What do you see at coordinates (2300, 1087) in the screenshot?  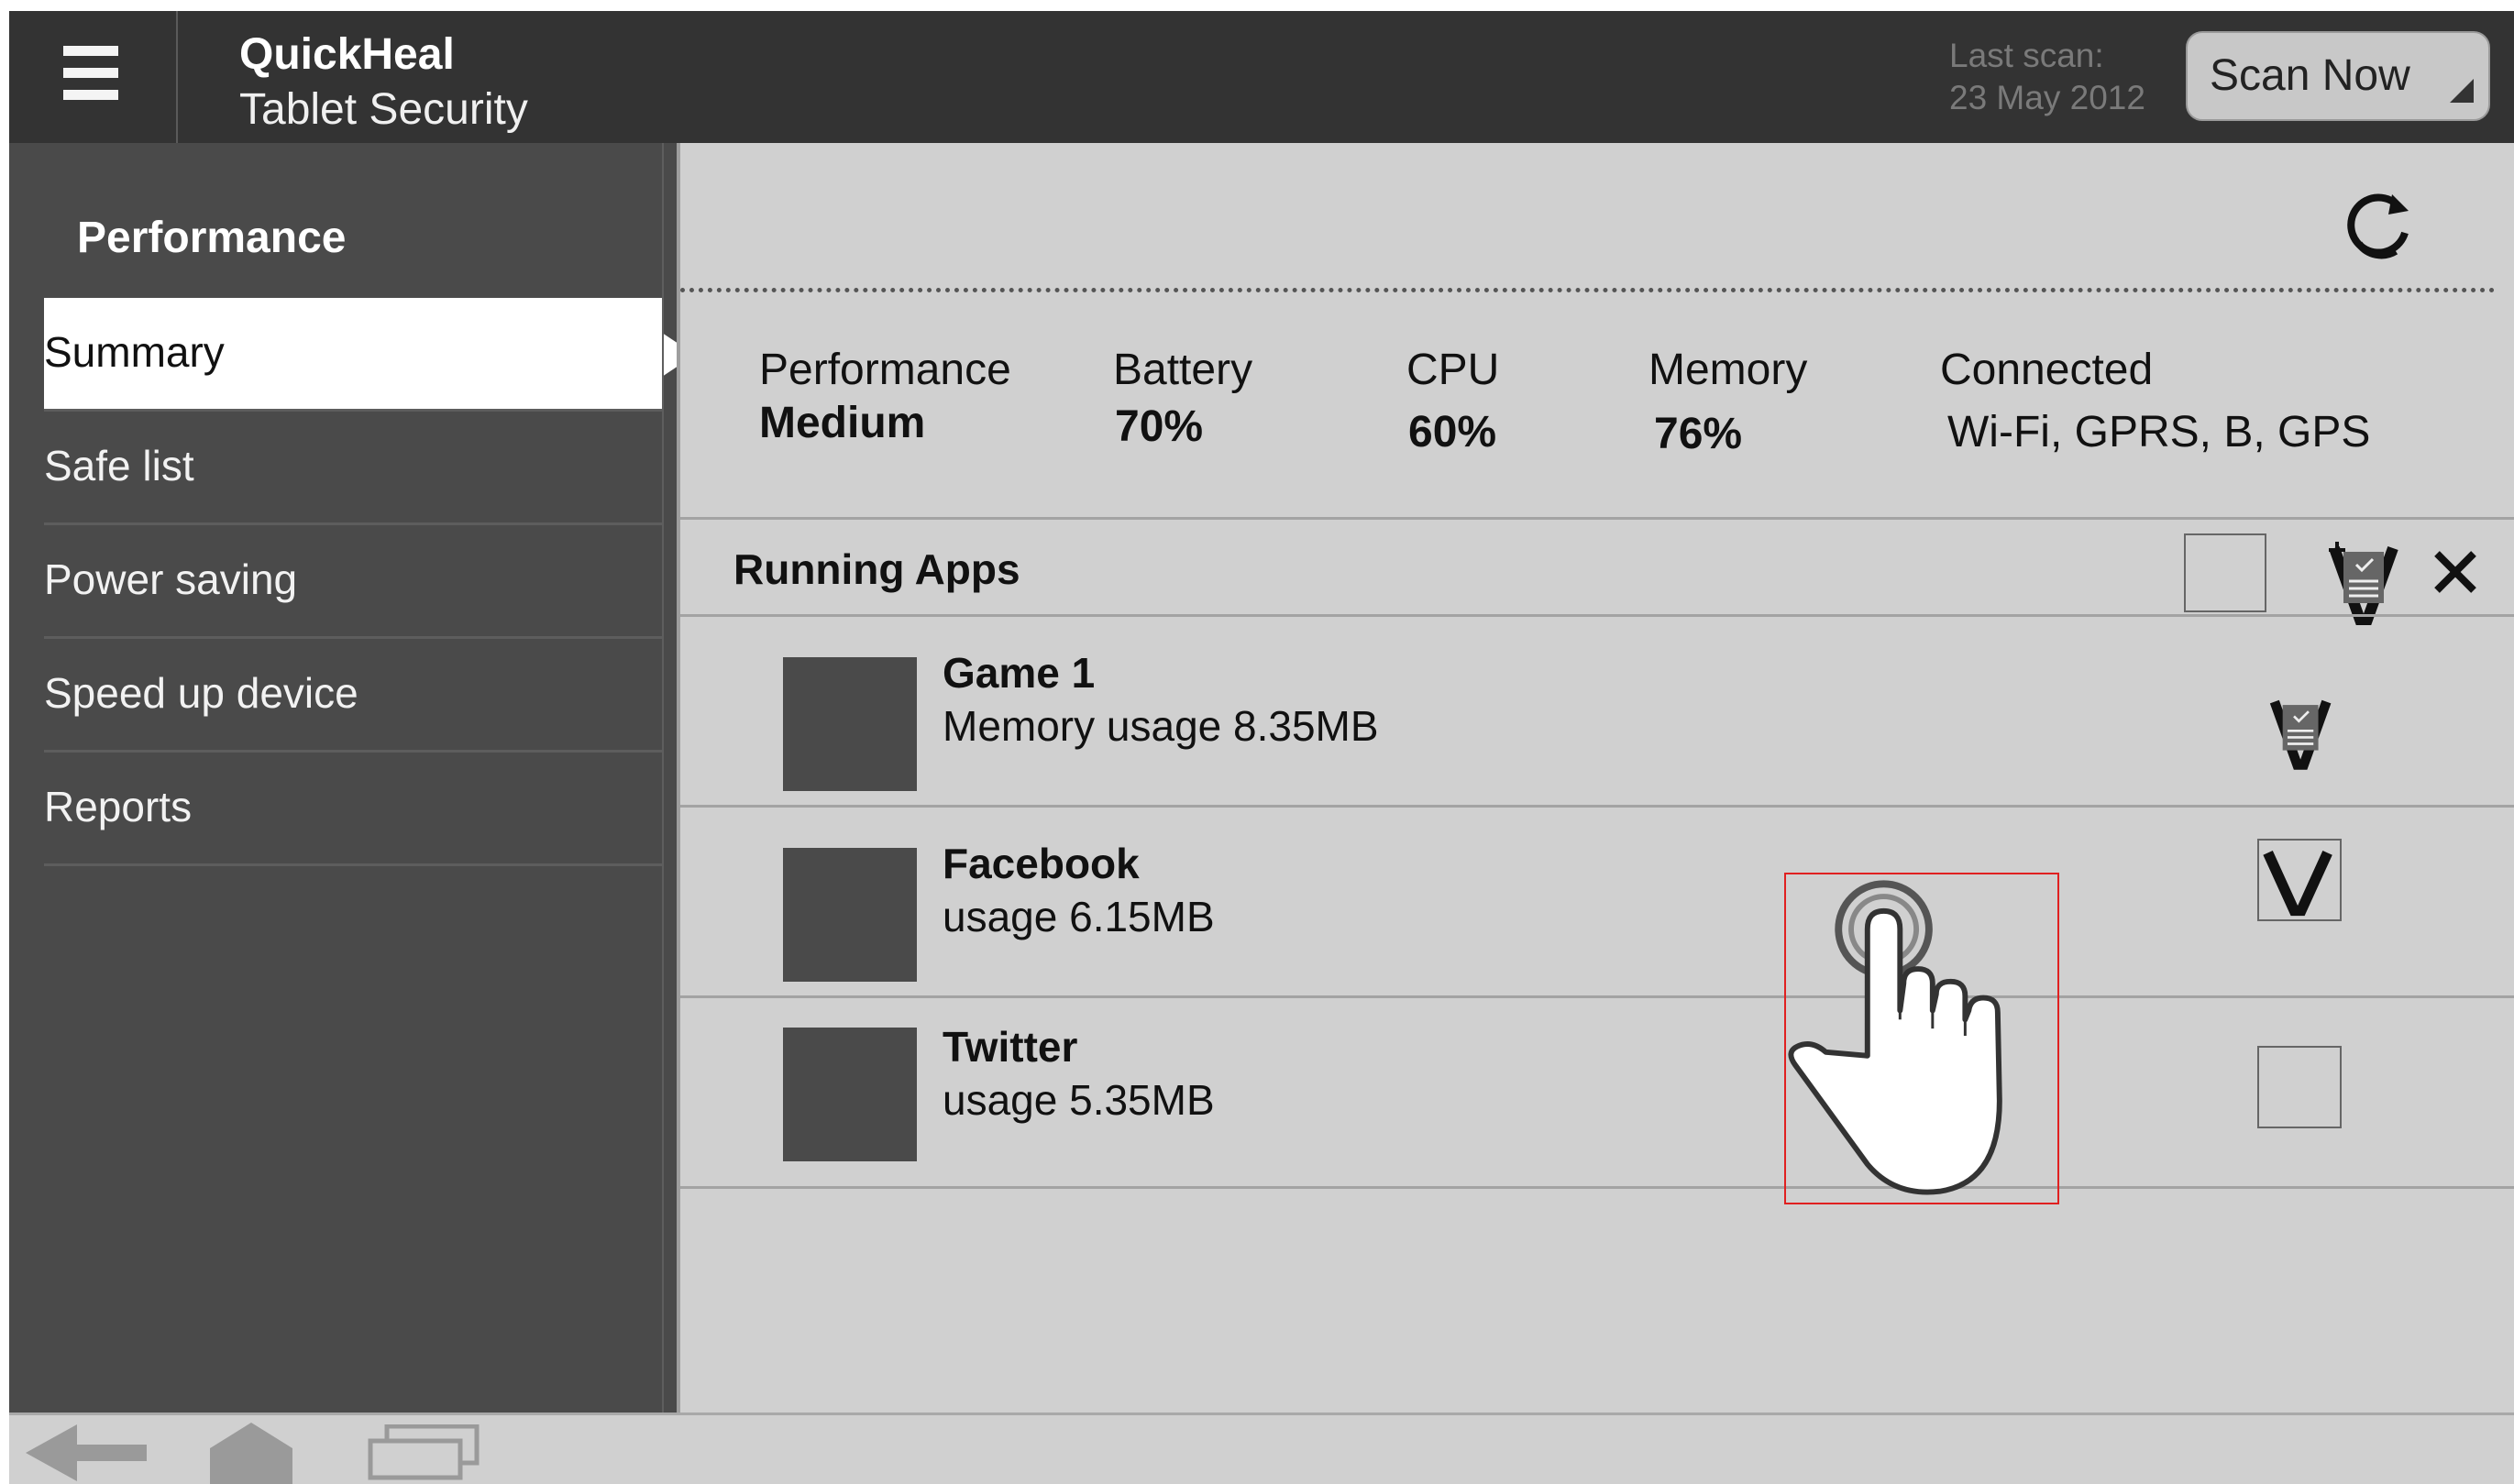 I see `app-checkbox-unchecked` at bounding box center [2300, 1087].